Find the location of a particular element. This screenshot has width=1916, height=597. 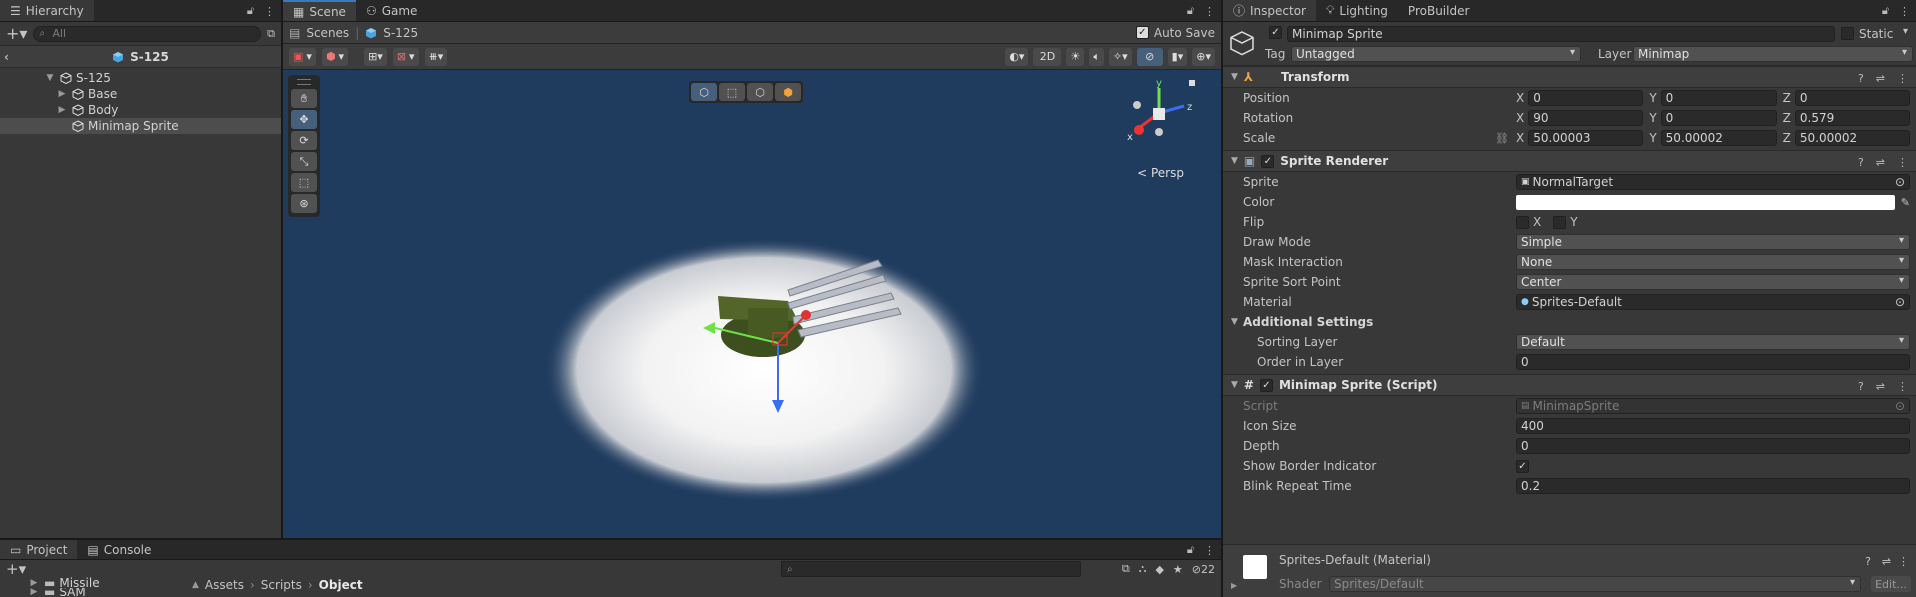

tab-scene: ▦ Scene is located at coordinates (319, 10).